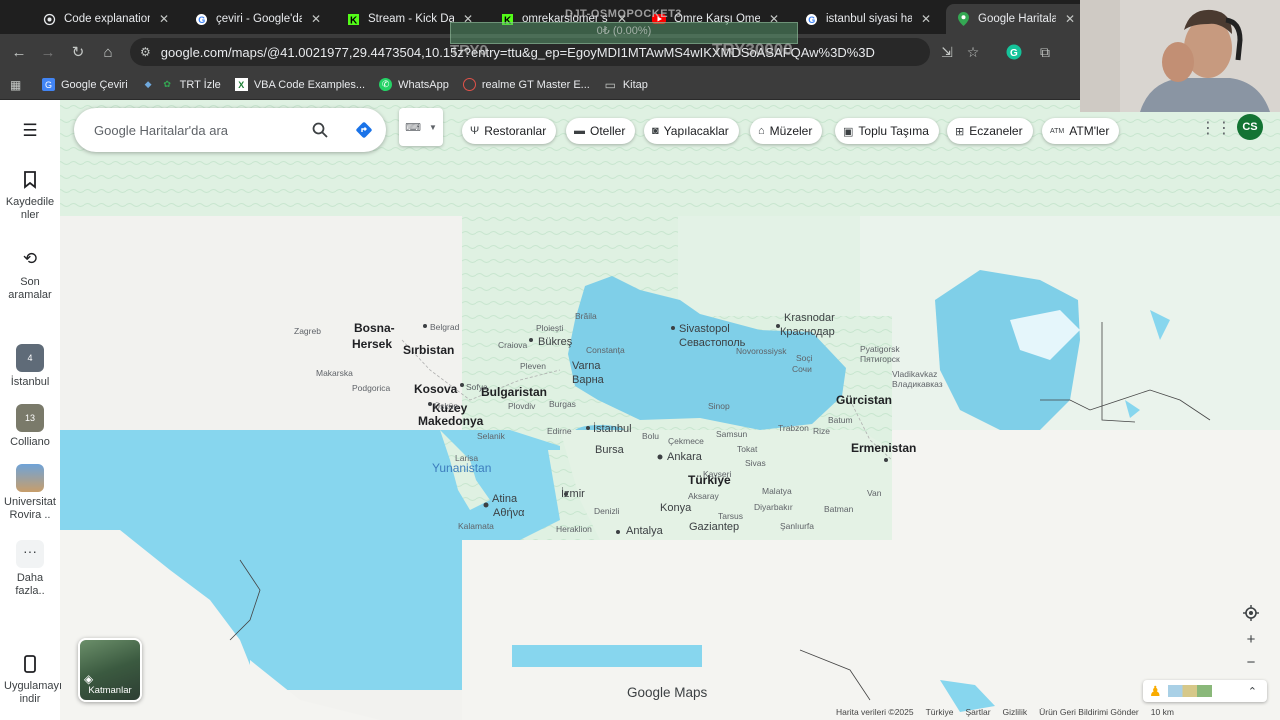  What do you see at coordinates (996, 131) in the screenshot?
I see `chip-label: Eczaneler` at bounding box center [996, 131].